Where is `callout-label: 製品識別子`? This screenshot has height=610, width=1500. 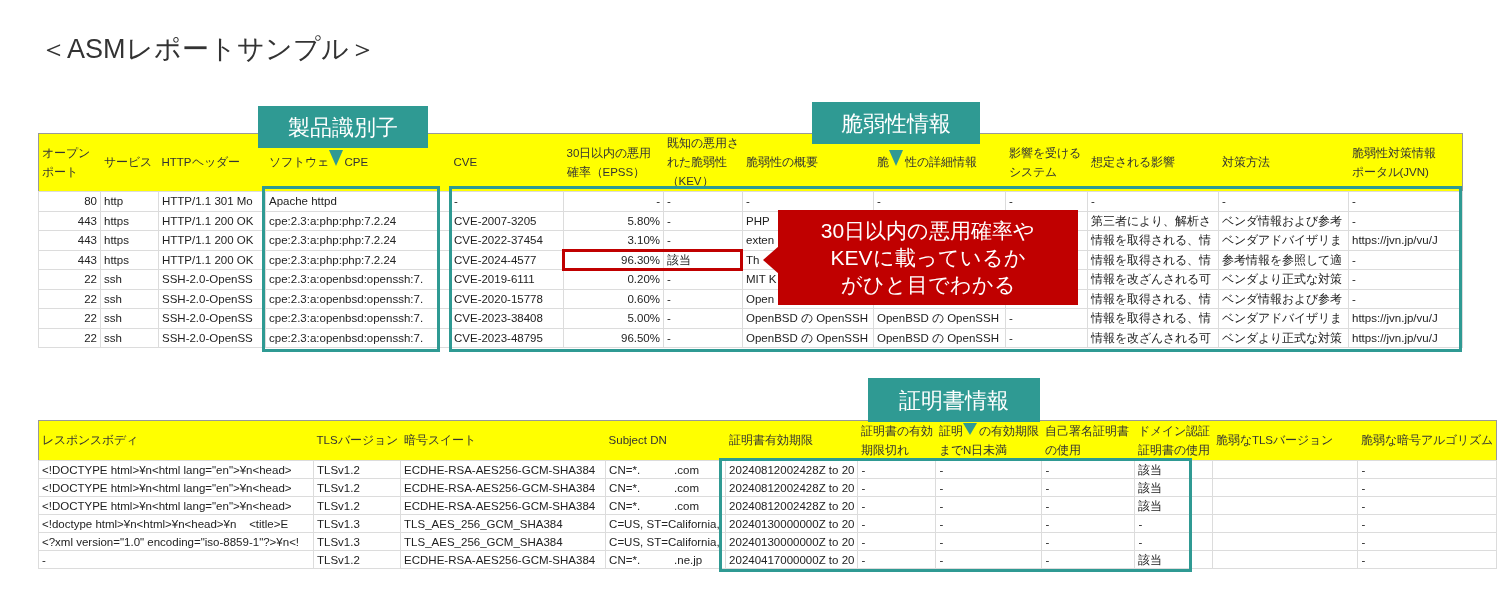
callout-label: 製品識別子 is located at coordinates (343, 127).